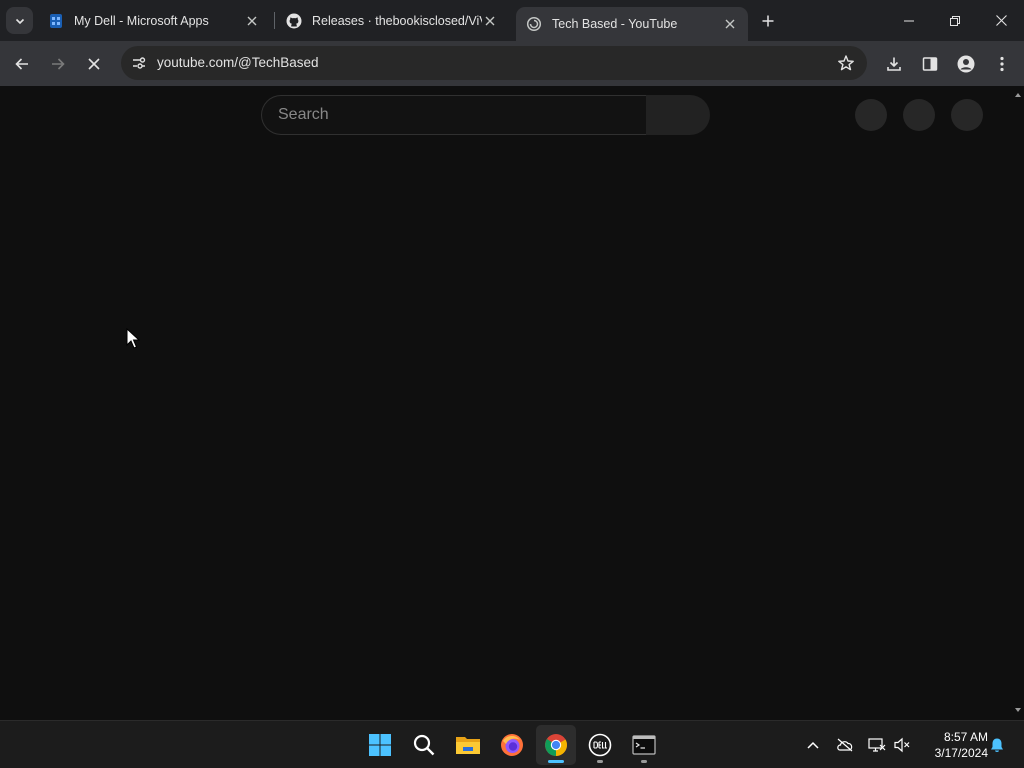  I want to click on minimize-icon, so click(909, 20).